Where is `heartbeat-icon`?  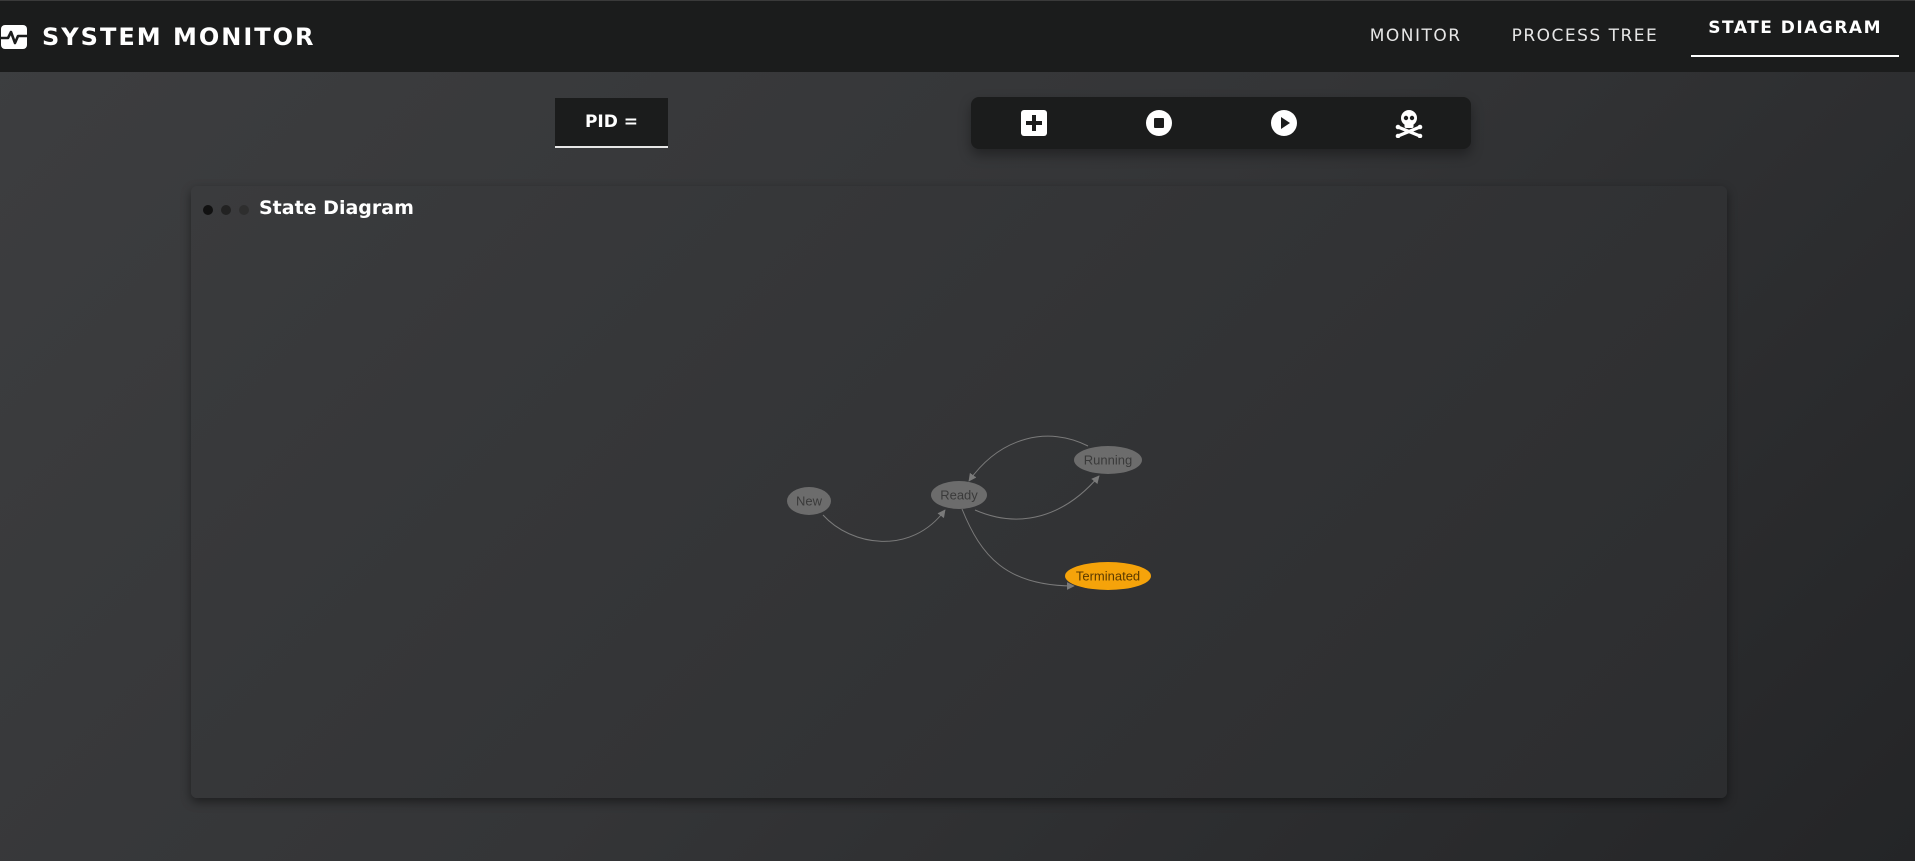 heartbeat-icon is located at coordinates (14, 37).